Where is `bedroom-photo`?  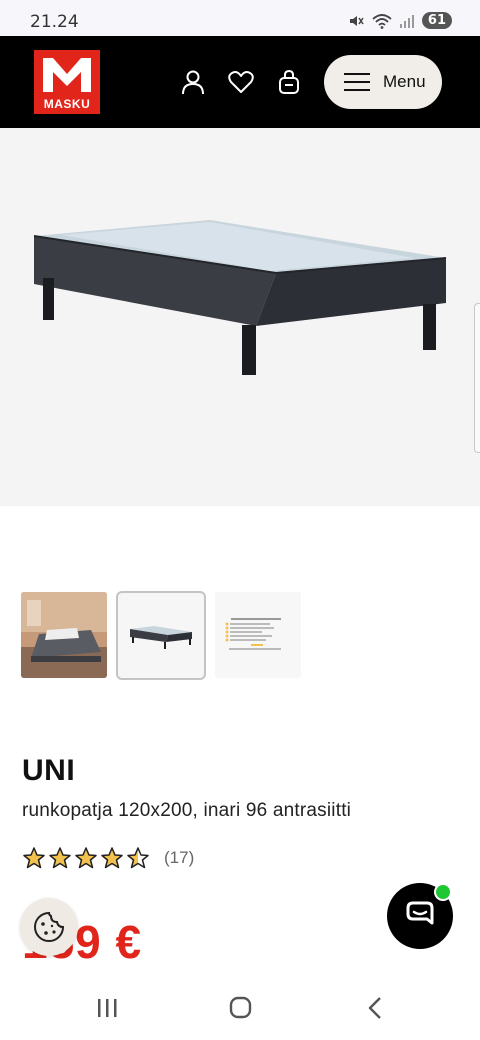
bedroom-photo is located at coordinates (64, 635).